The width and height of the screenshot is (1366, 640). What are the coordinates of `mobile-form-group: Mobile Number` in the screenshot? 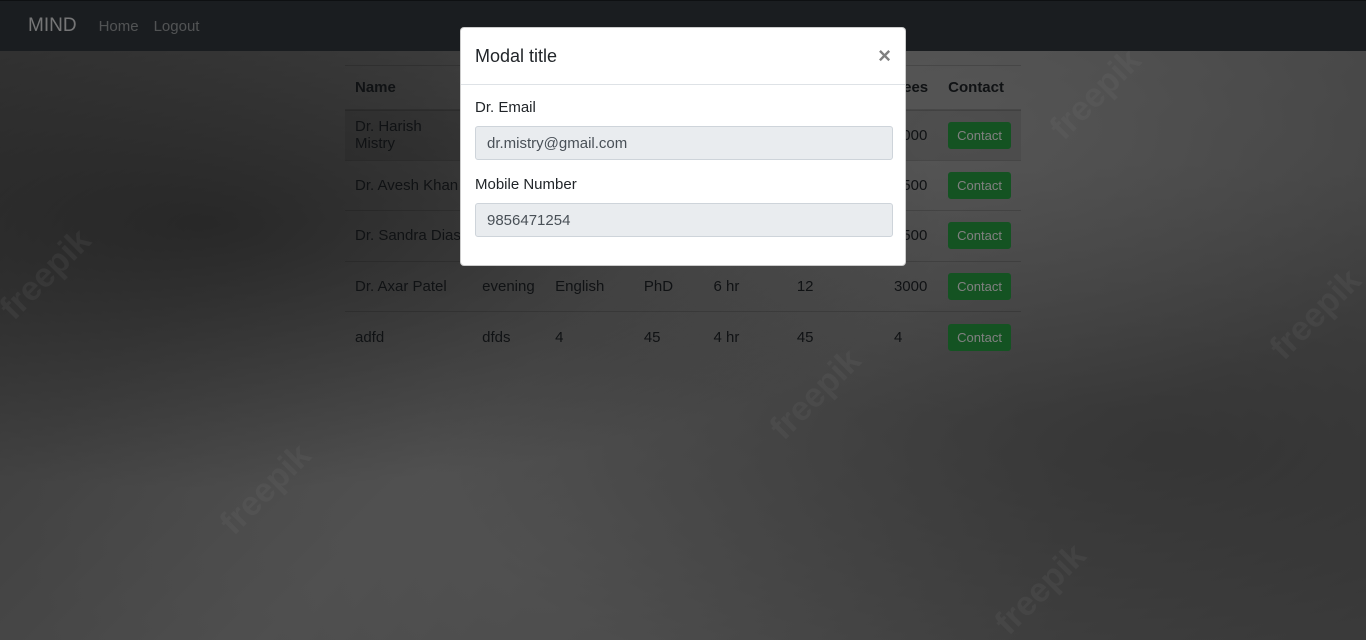 It's located at (684, 206).